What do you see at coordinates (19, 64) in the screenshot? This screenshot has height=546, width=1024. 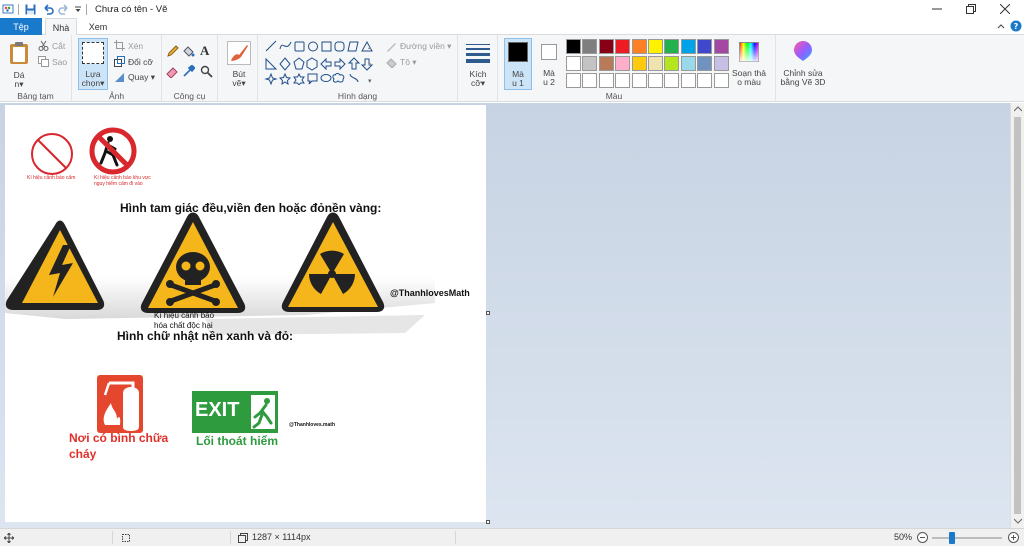 I see `paste-button: Dá n▾` at bounding box center [19, 64].